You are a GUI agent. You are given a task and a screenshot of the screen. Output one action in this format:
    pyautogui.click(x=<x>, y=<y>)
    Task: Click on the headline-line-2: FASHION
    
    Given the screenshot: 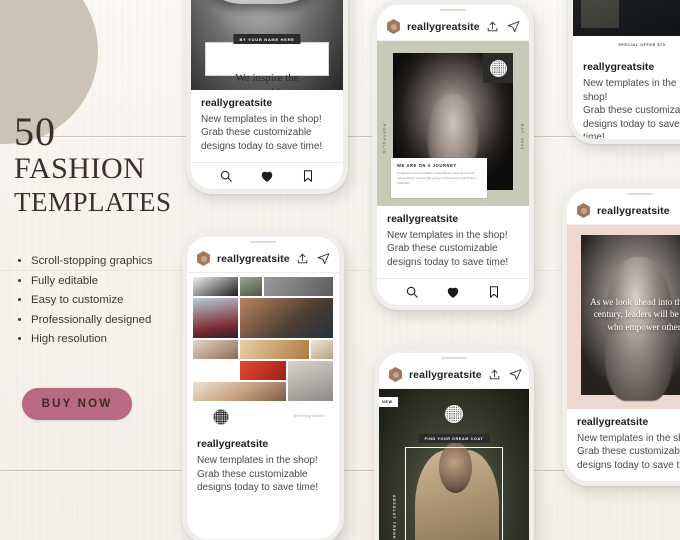 What is the action you would take?
    pyautogui.click(x=80, y=168)
    